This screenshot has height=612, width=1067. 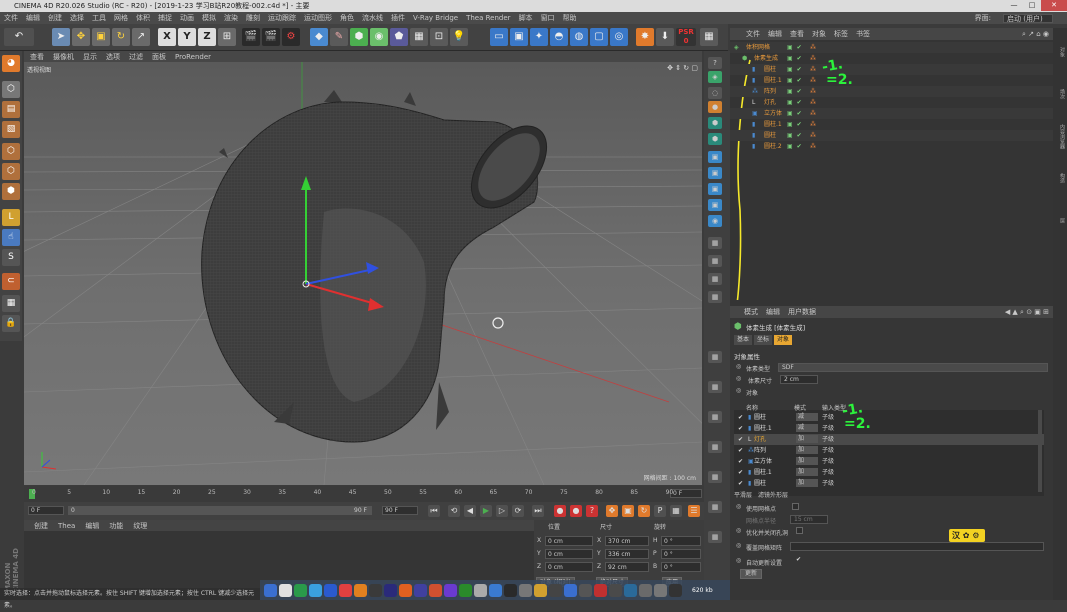 I want to click on pen-icon: ✎, so click(x=339, y=37).